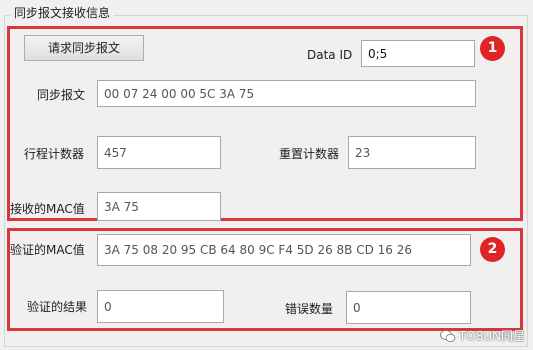 The width and height of the screenshot is (533, 350). What do you see at coordinates (491, 336) in the screenshot?
I see `watermark-text: TOSUN同星` at bounding box center [491, 336].